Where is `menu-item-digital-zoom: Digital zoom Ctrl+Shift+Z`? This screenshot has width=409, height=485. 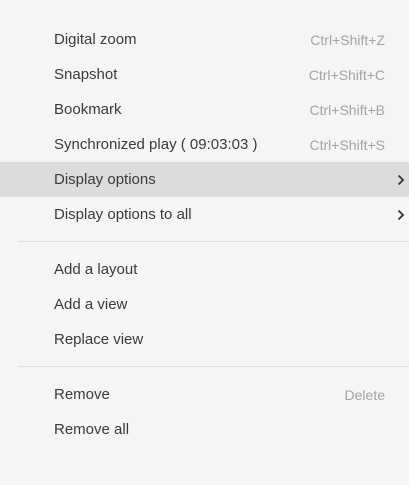
menu-item-digital-zoom: Digital zoom Ctrl+Shift+Z is located at coordinates (204, 39).